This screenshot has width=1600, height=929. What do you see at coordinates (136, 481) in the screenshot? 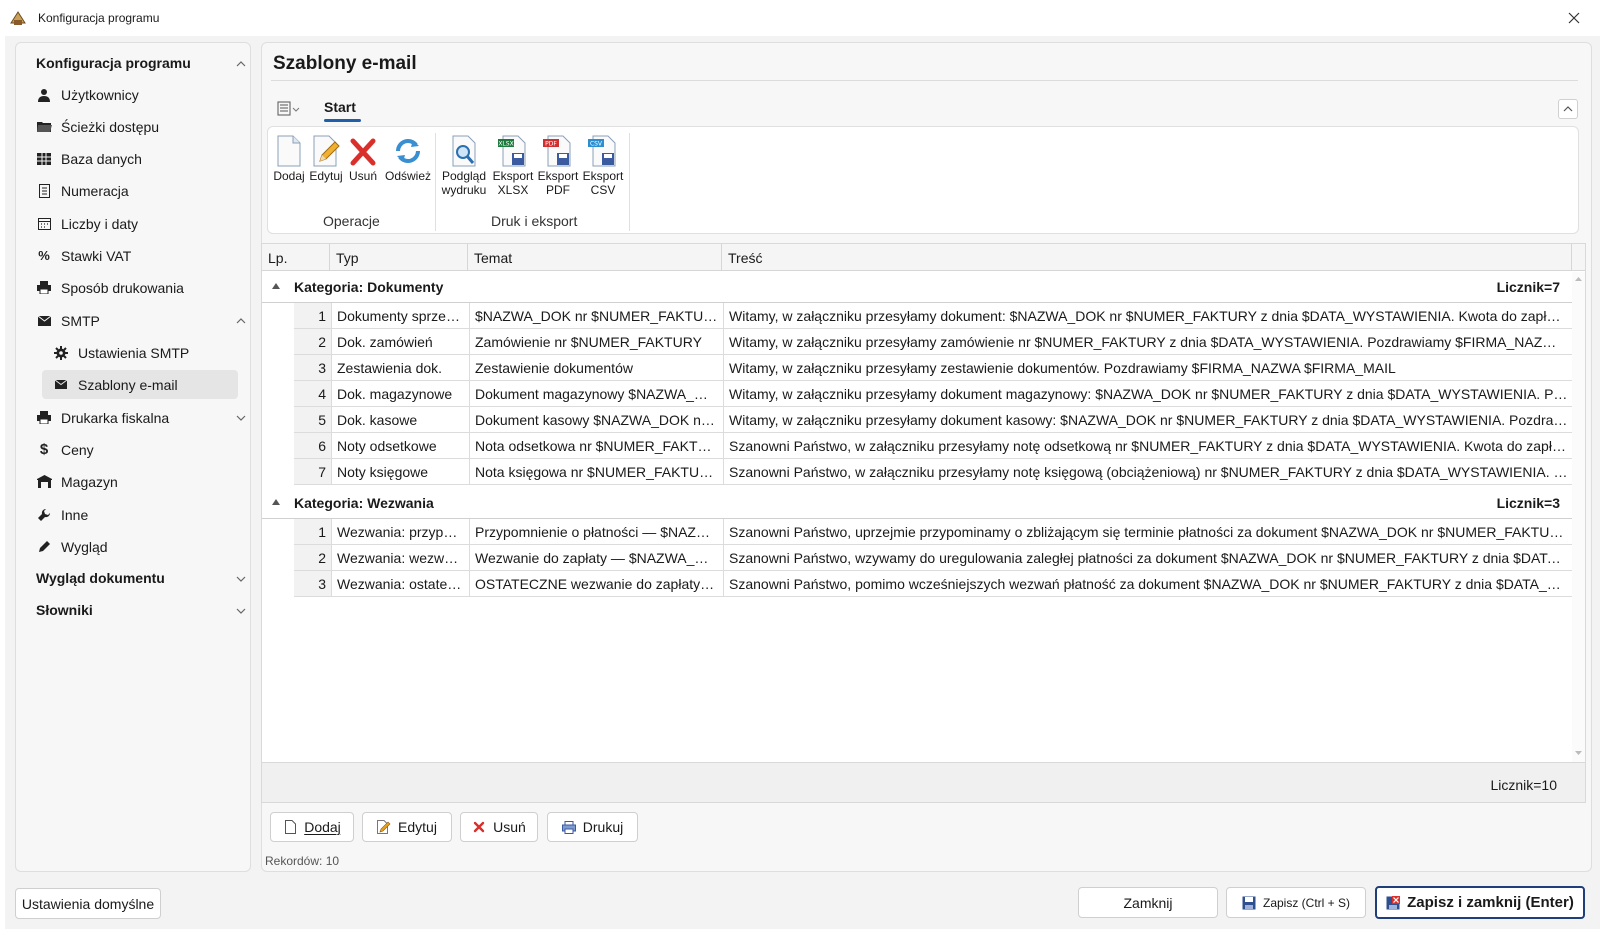
I see `sidebar-item-warehouse: Magazyn` at bounding box center [136, 481].